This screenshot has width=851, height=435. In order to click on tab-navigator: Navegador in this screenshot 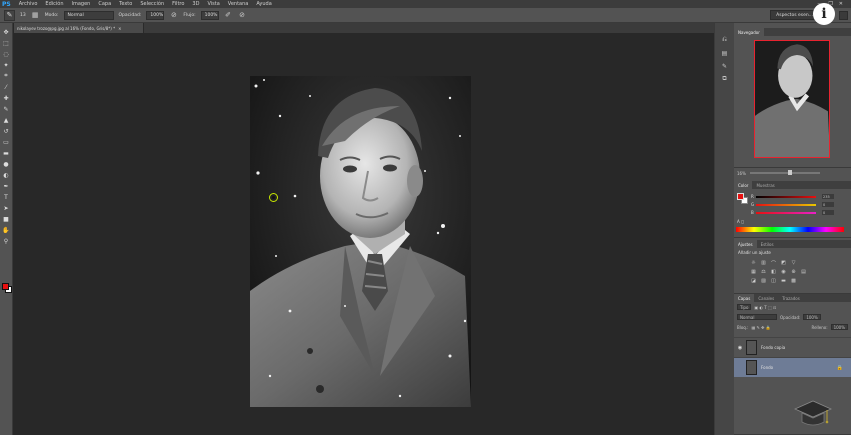, I will do `click(749, 32)`.